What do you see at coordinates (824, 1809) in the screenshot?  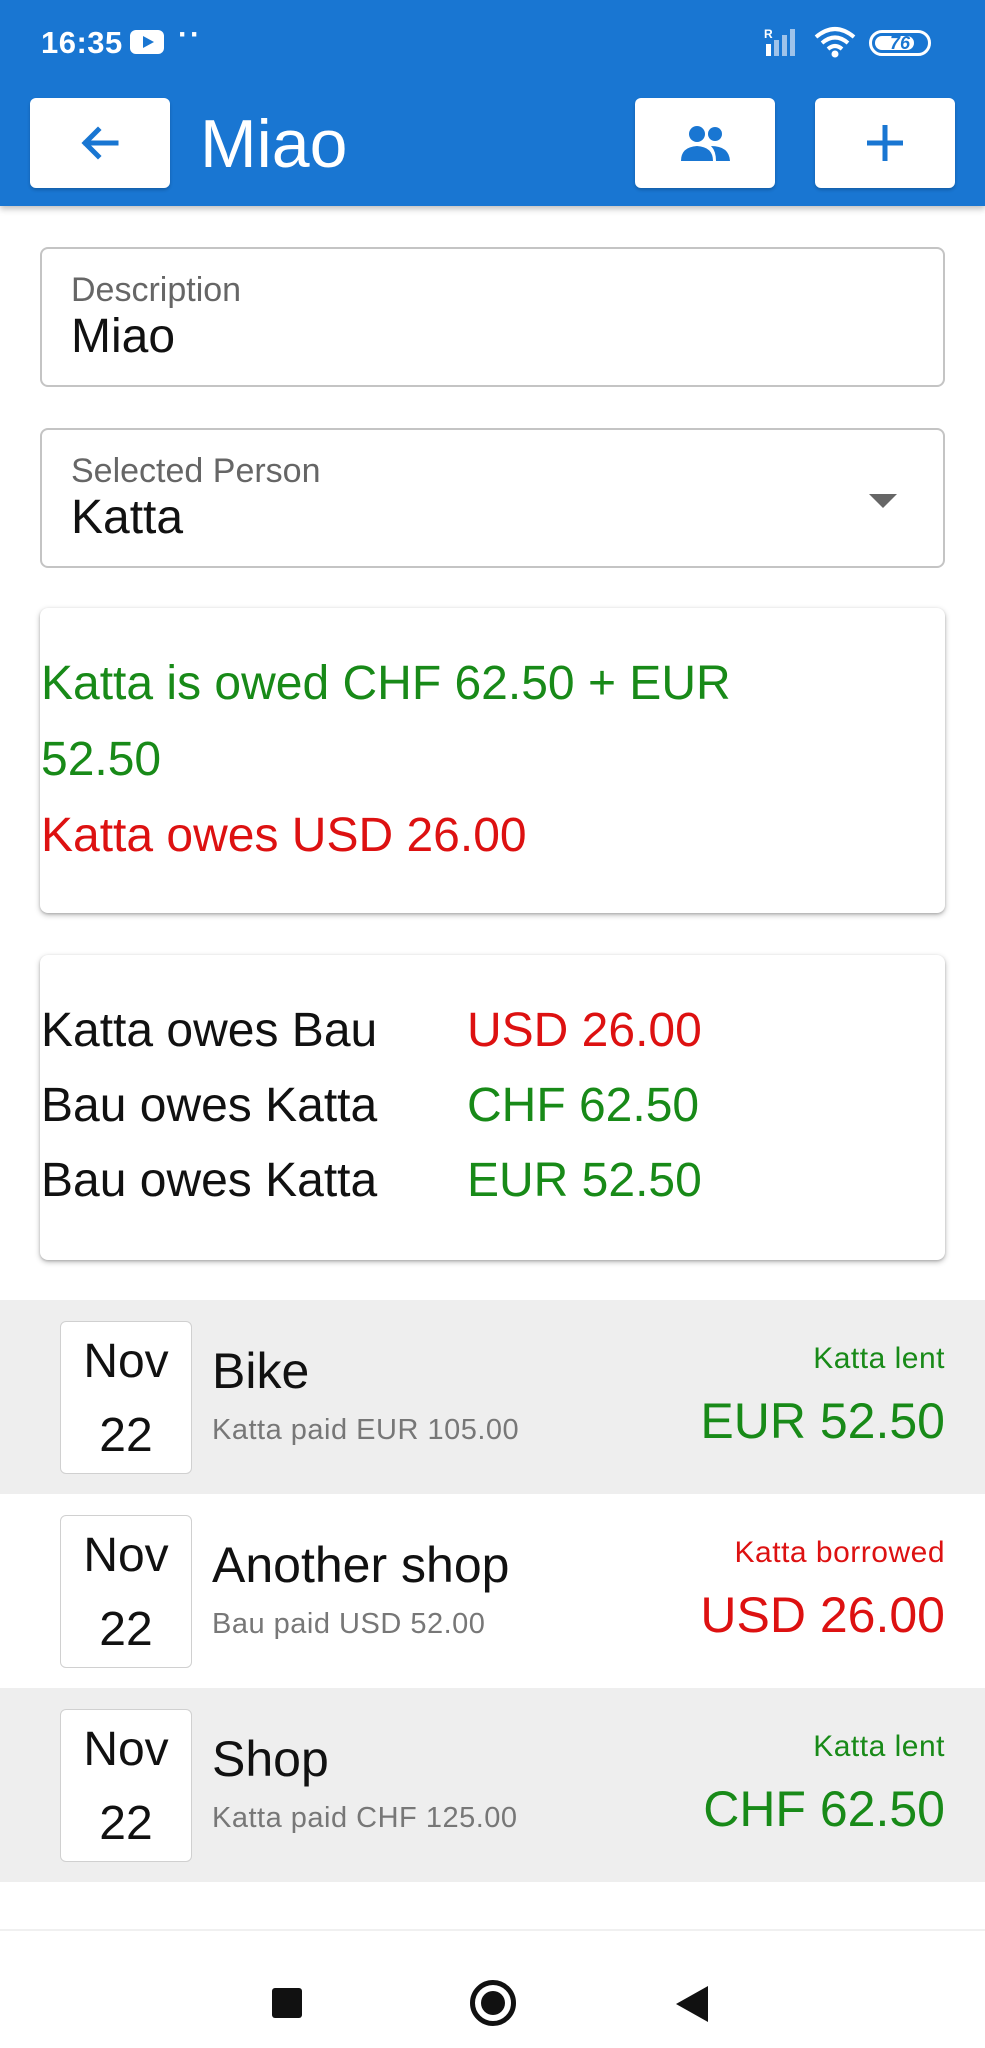 I see `transaction-amount: CHF 62.50` at bounding box center [824, 1809].